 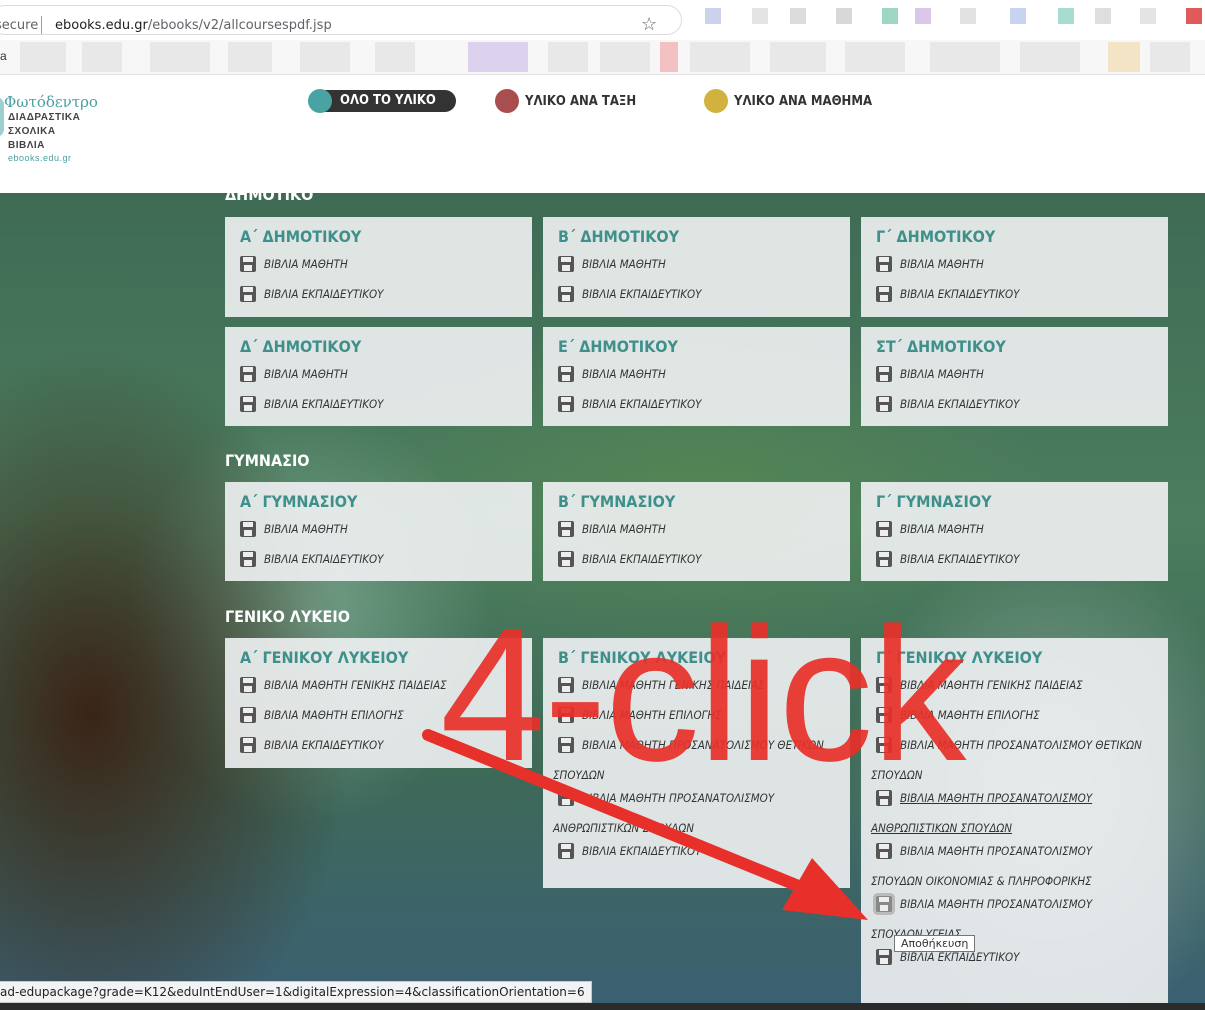 I want to click on nav-material-by-subject: ΥΛΙΚΟ ΑΝΑ ΜΑΘΗΜΑ, so click(x=788, y=101).